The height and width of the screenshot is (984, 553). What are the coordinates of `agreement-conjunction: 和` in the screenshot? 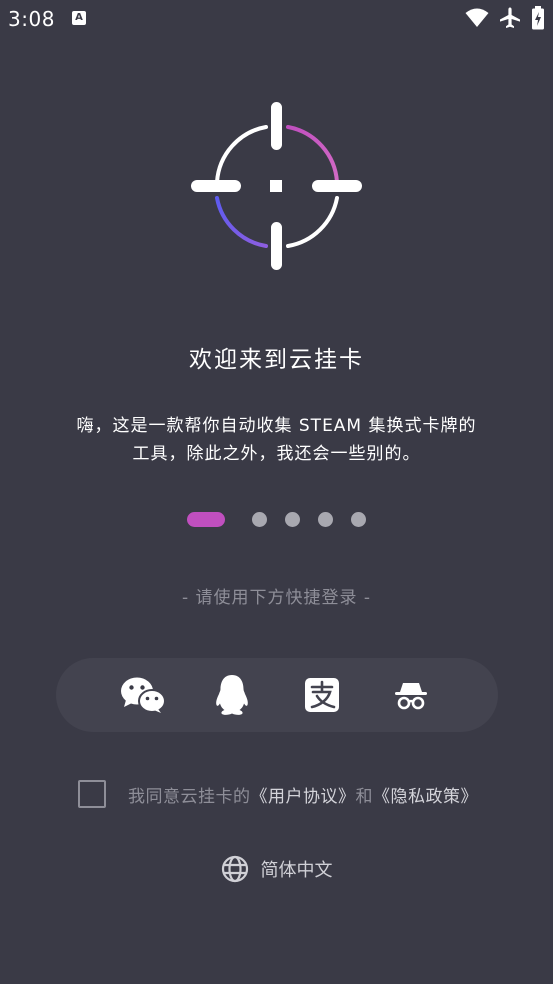 It's located at (364, 796).